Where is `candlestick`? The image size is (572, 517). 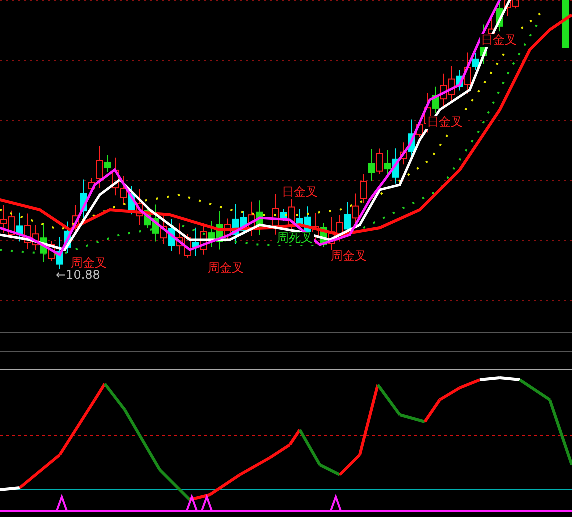 candlestick is located at coordinates (565, 24).